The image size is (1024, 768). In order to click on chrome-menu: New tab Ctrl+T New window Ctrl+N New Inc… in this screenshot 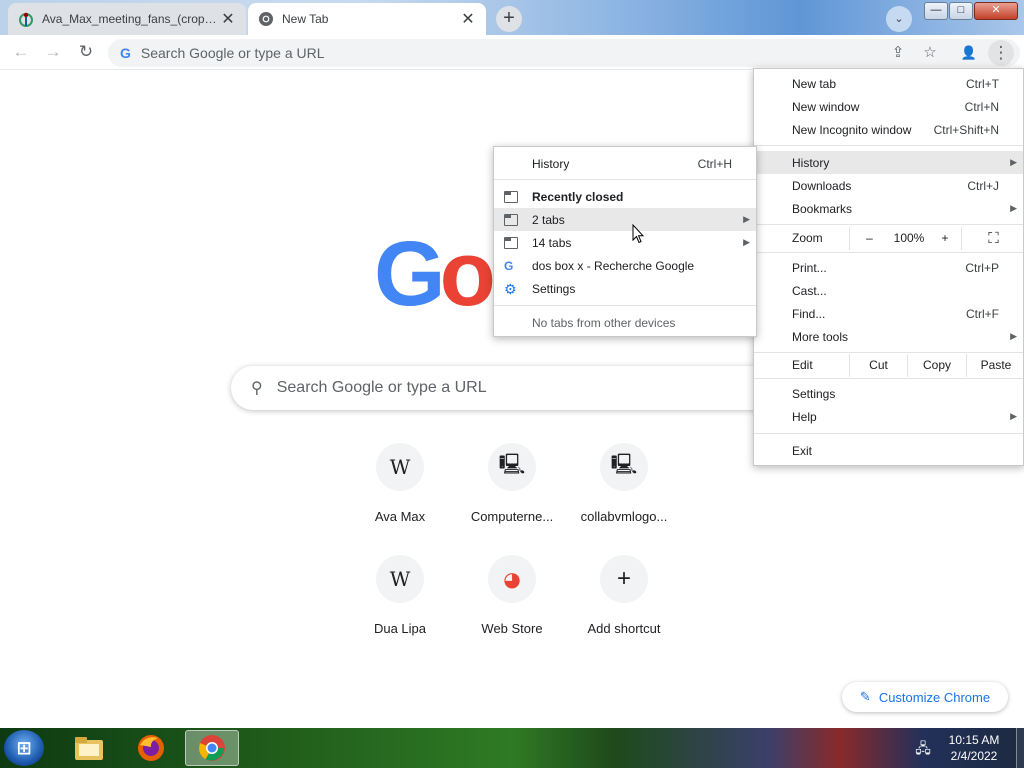, I will do `click(888, 267)`.